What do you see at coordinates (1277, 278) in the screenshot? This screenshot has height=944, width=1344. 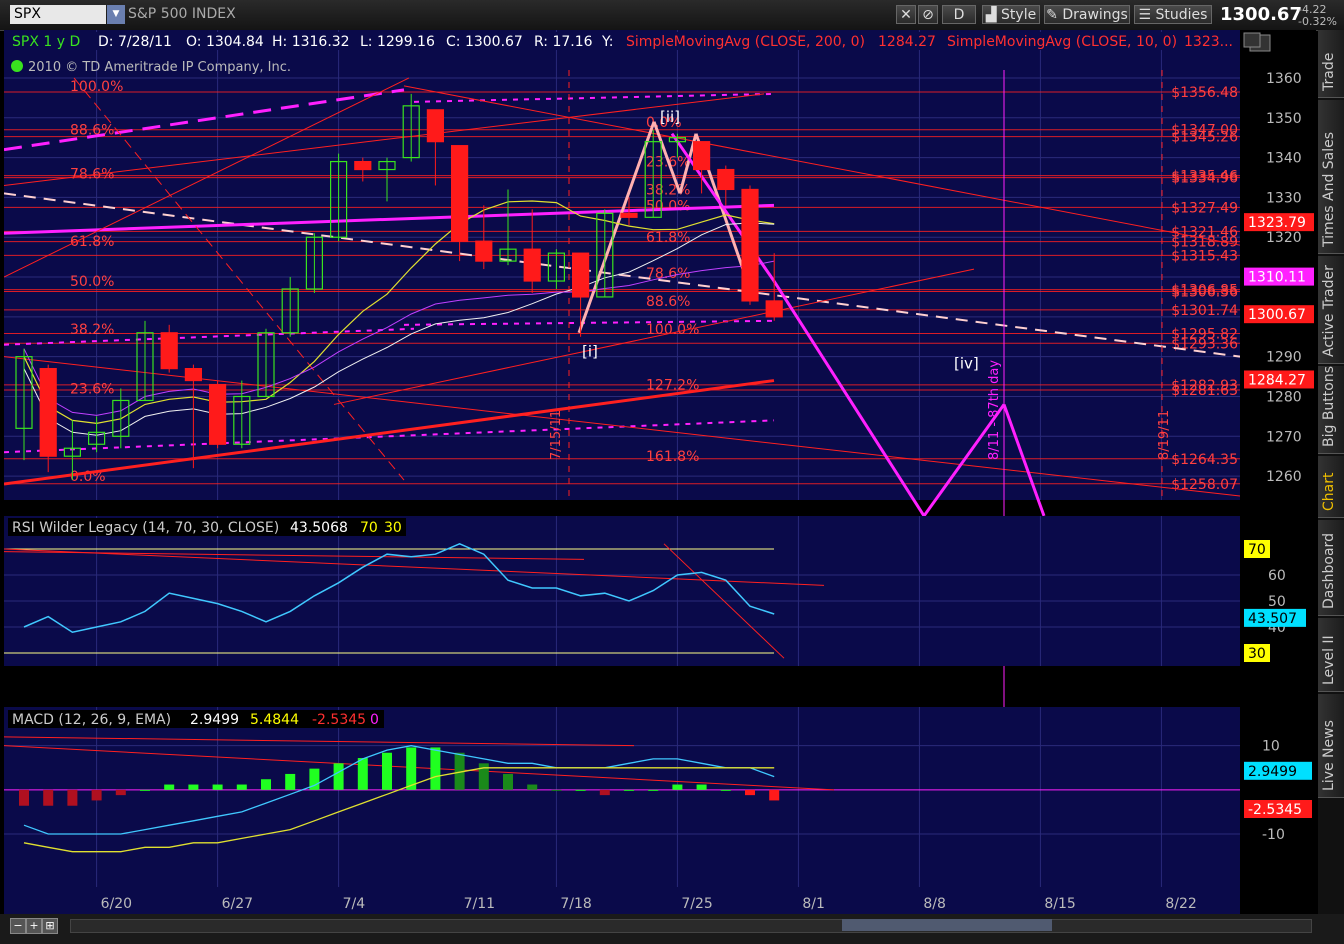 I see `price-tag-label: 1310.11` at bounding box center [1277, 278].